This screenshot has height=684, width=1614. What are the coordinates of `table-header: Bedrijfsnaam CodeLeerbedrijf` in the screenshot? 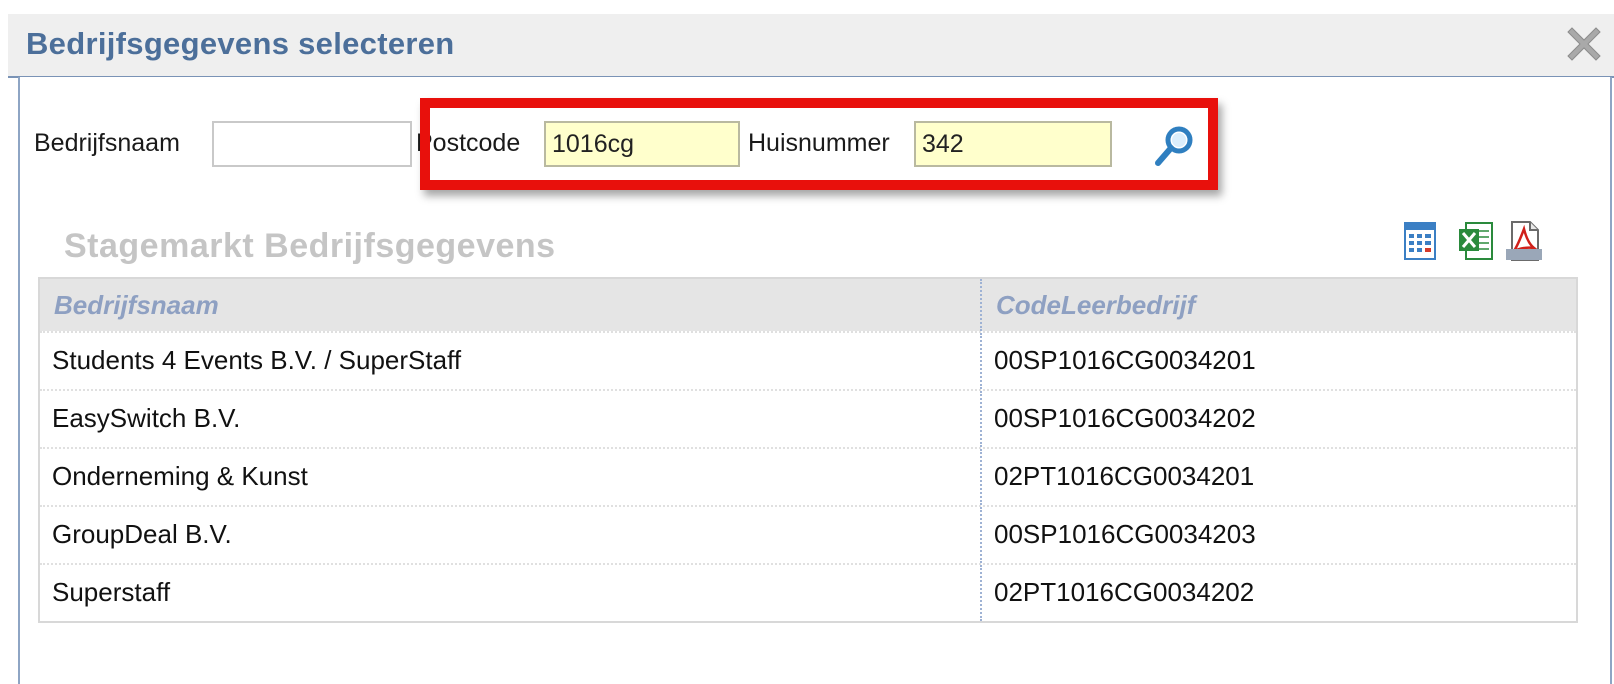 It's located at (808, 305).